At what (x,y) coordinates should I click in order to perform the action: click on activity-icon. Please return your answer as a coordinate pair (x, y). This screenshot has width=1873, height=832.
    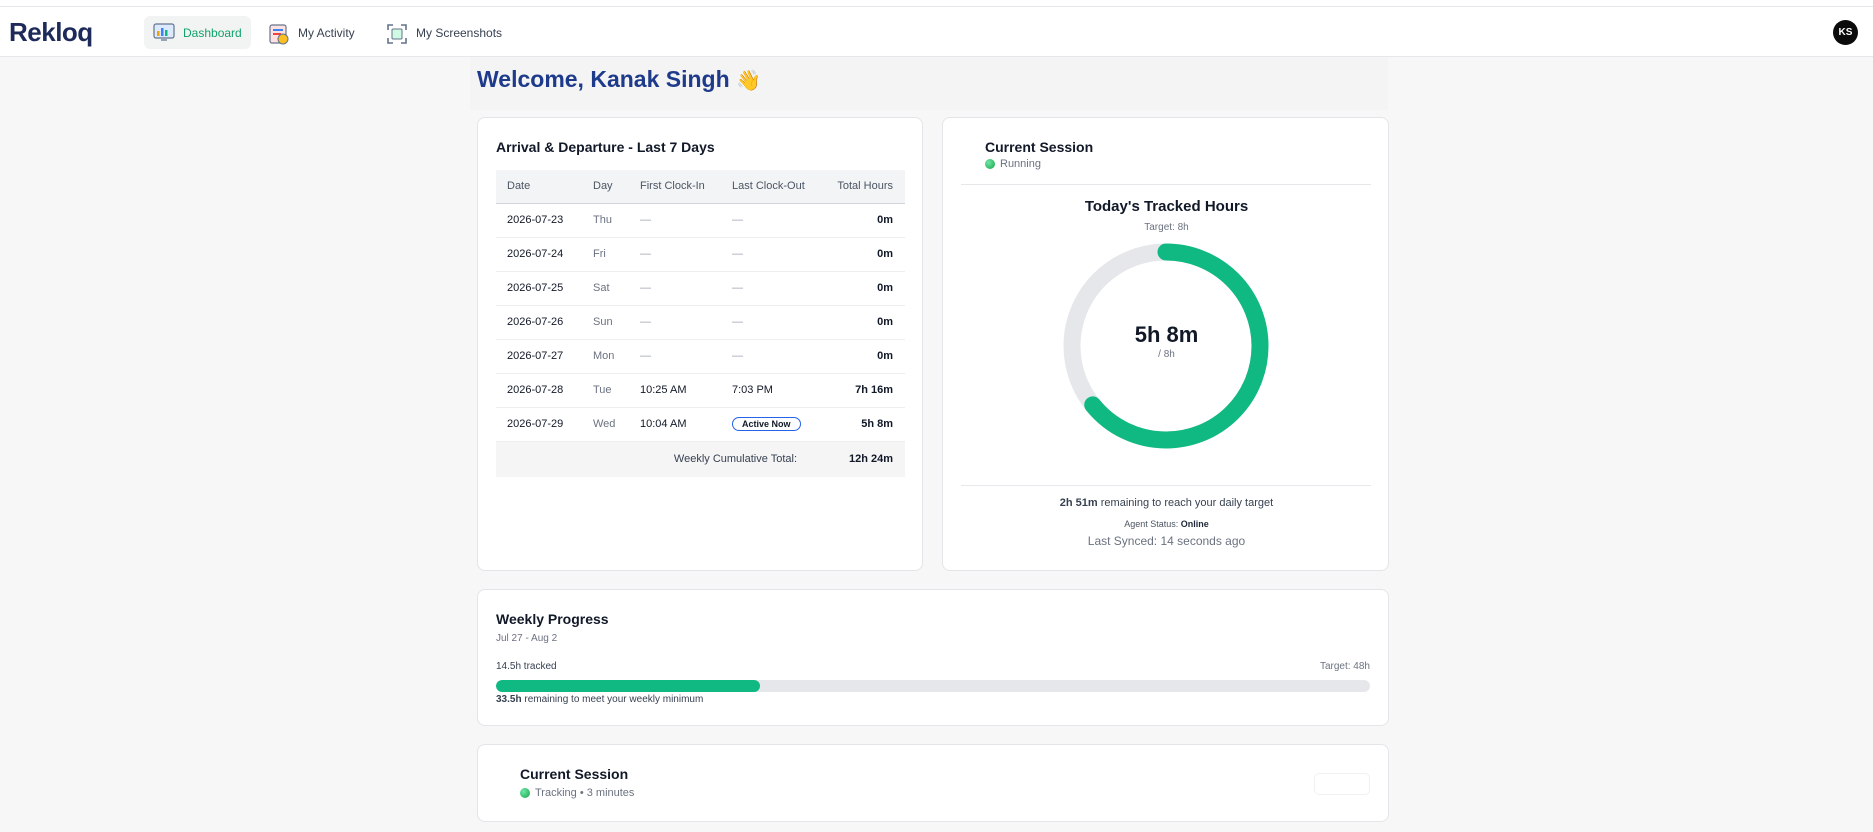
    Looking at the image, I should click on (279, 33).